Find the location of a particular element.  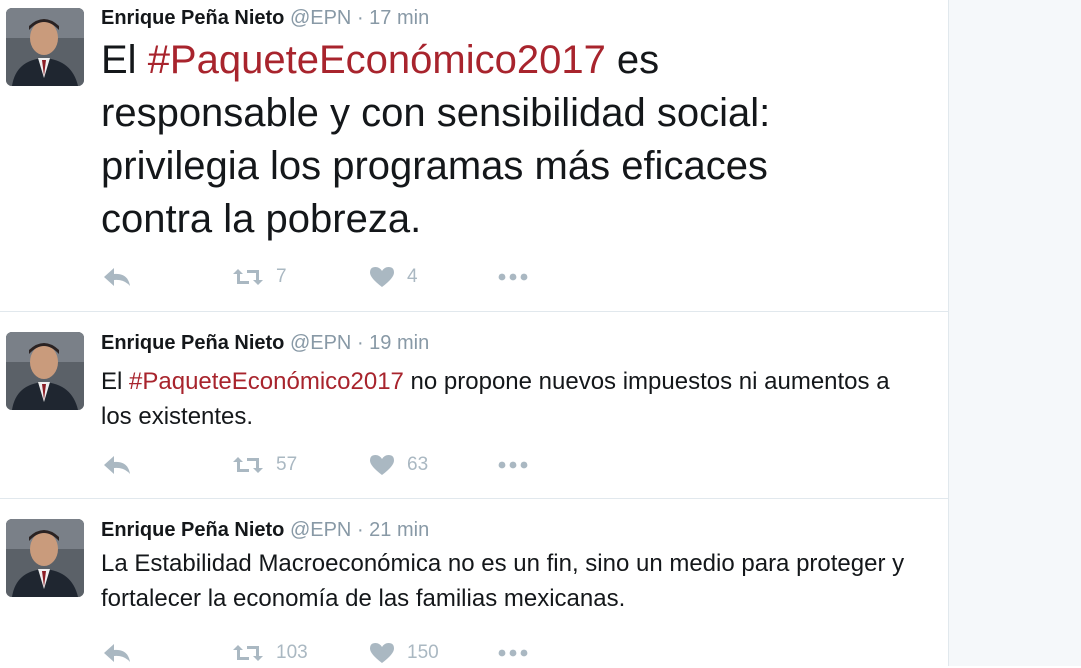

tweet-header: Enrique Peña Nieto @EPN · 19 min is located at coordinates (265, 343).